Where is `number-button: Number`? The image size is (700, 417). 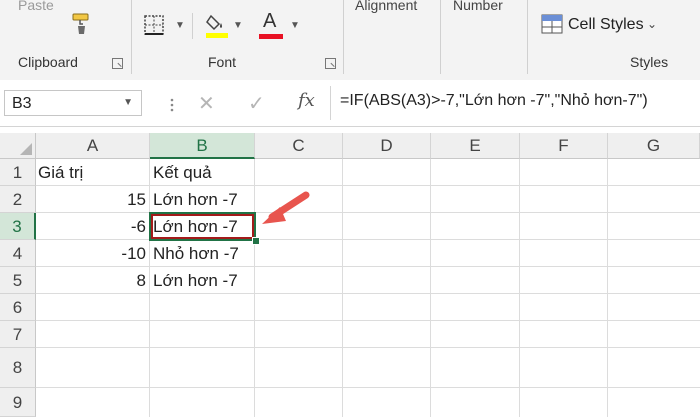 number-button: Number is located at coordinates (478, 6).